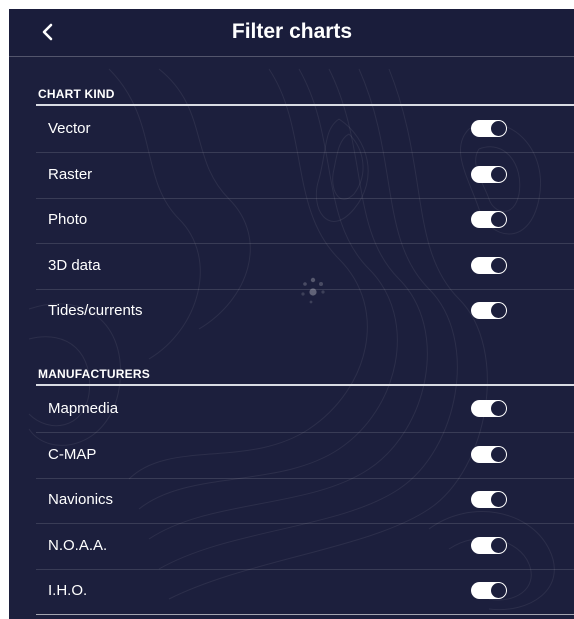  I want to click on toggle-row-c-map: C-MAP, so click(305, 456).